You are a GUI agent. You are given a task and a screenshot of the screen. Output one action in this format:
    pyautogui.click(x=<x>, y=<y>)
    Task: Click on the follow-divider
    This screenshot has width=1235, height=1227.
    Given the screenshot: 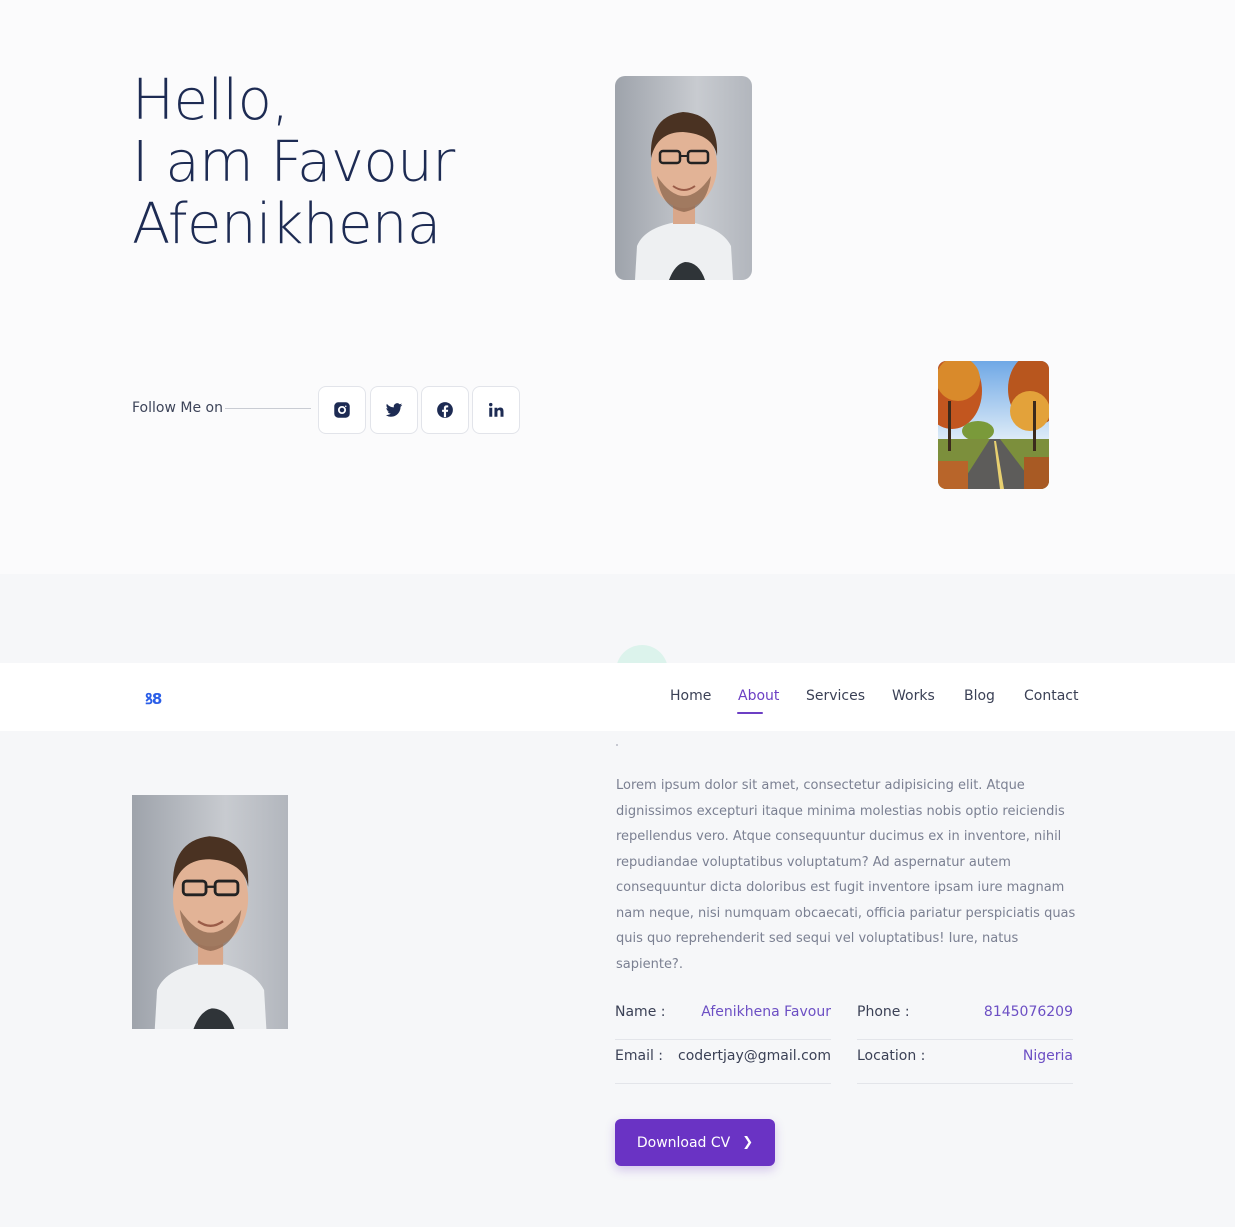 What is the action you would take?
    pyautogui.click(x=268, y=408)
    